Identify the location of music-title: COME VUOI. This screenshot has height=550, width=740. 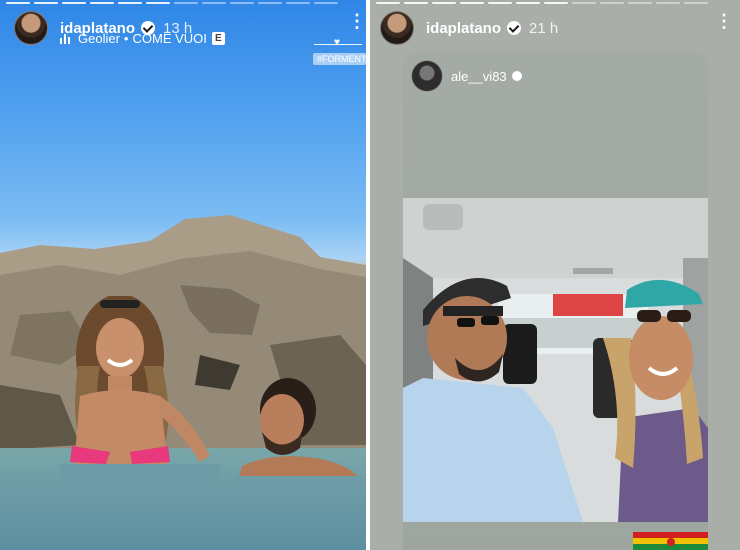
(169, 38).